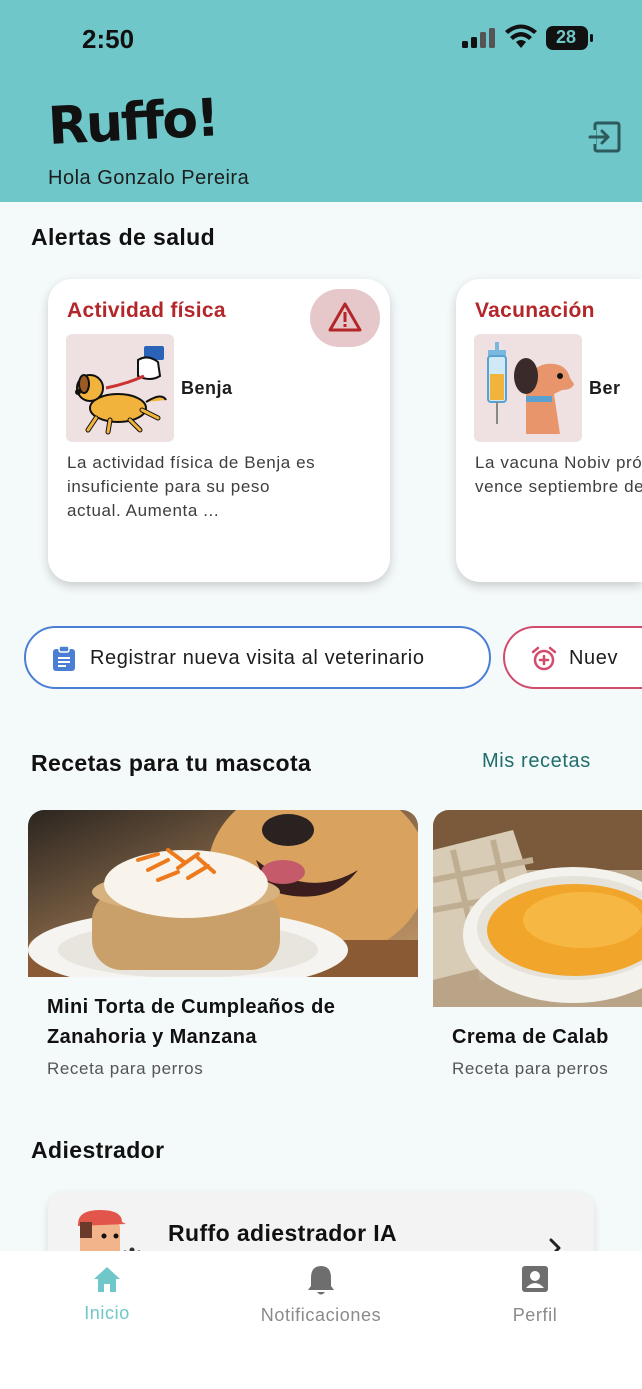 The image size is (642, 1389). Describe the element at coordinates (566, 37) in the screenshot. I see `battery-level: 28` at that location.